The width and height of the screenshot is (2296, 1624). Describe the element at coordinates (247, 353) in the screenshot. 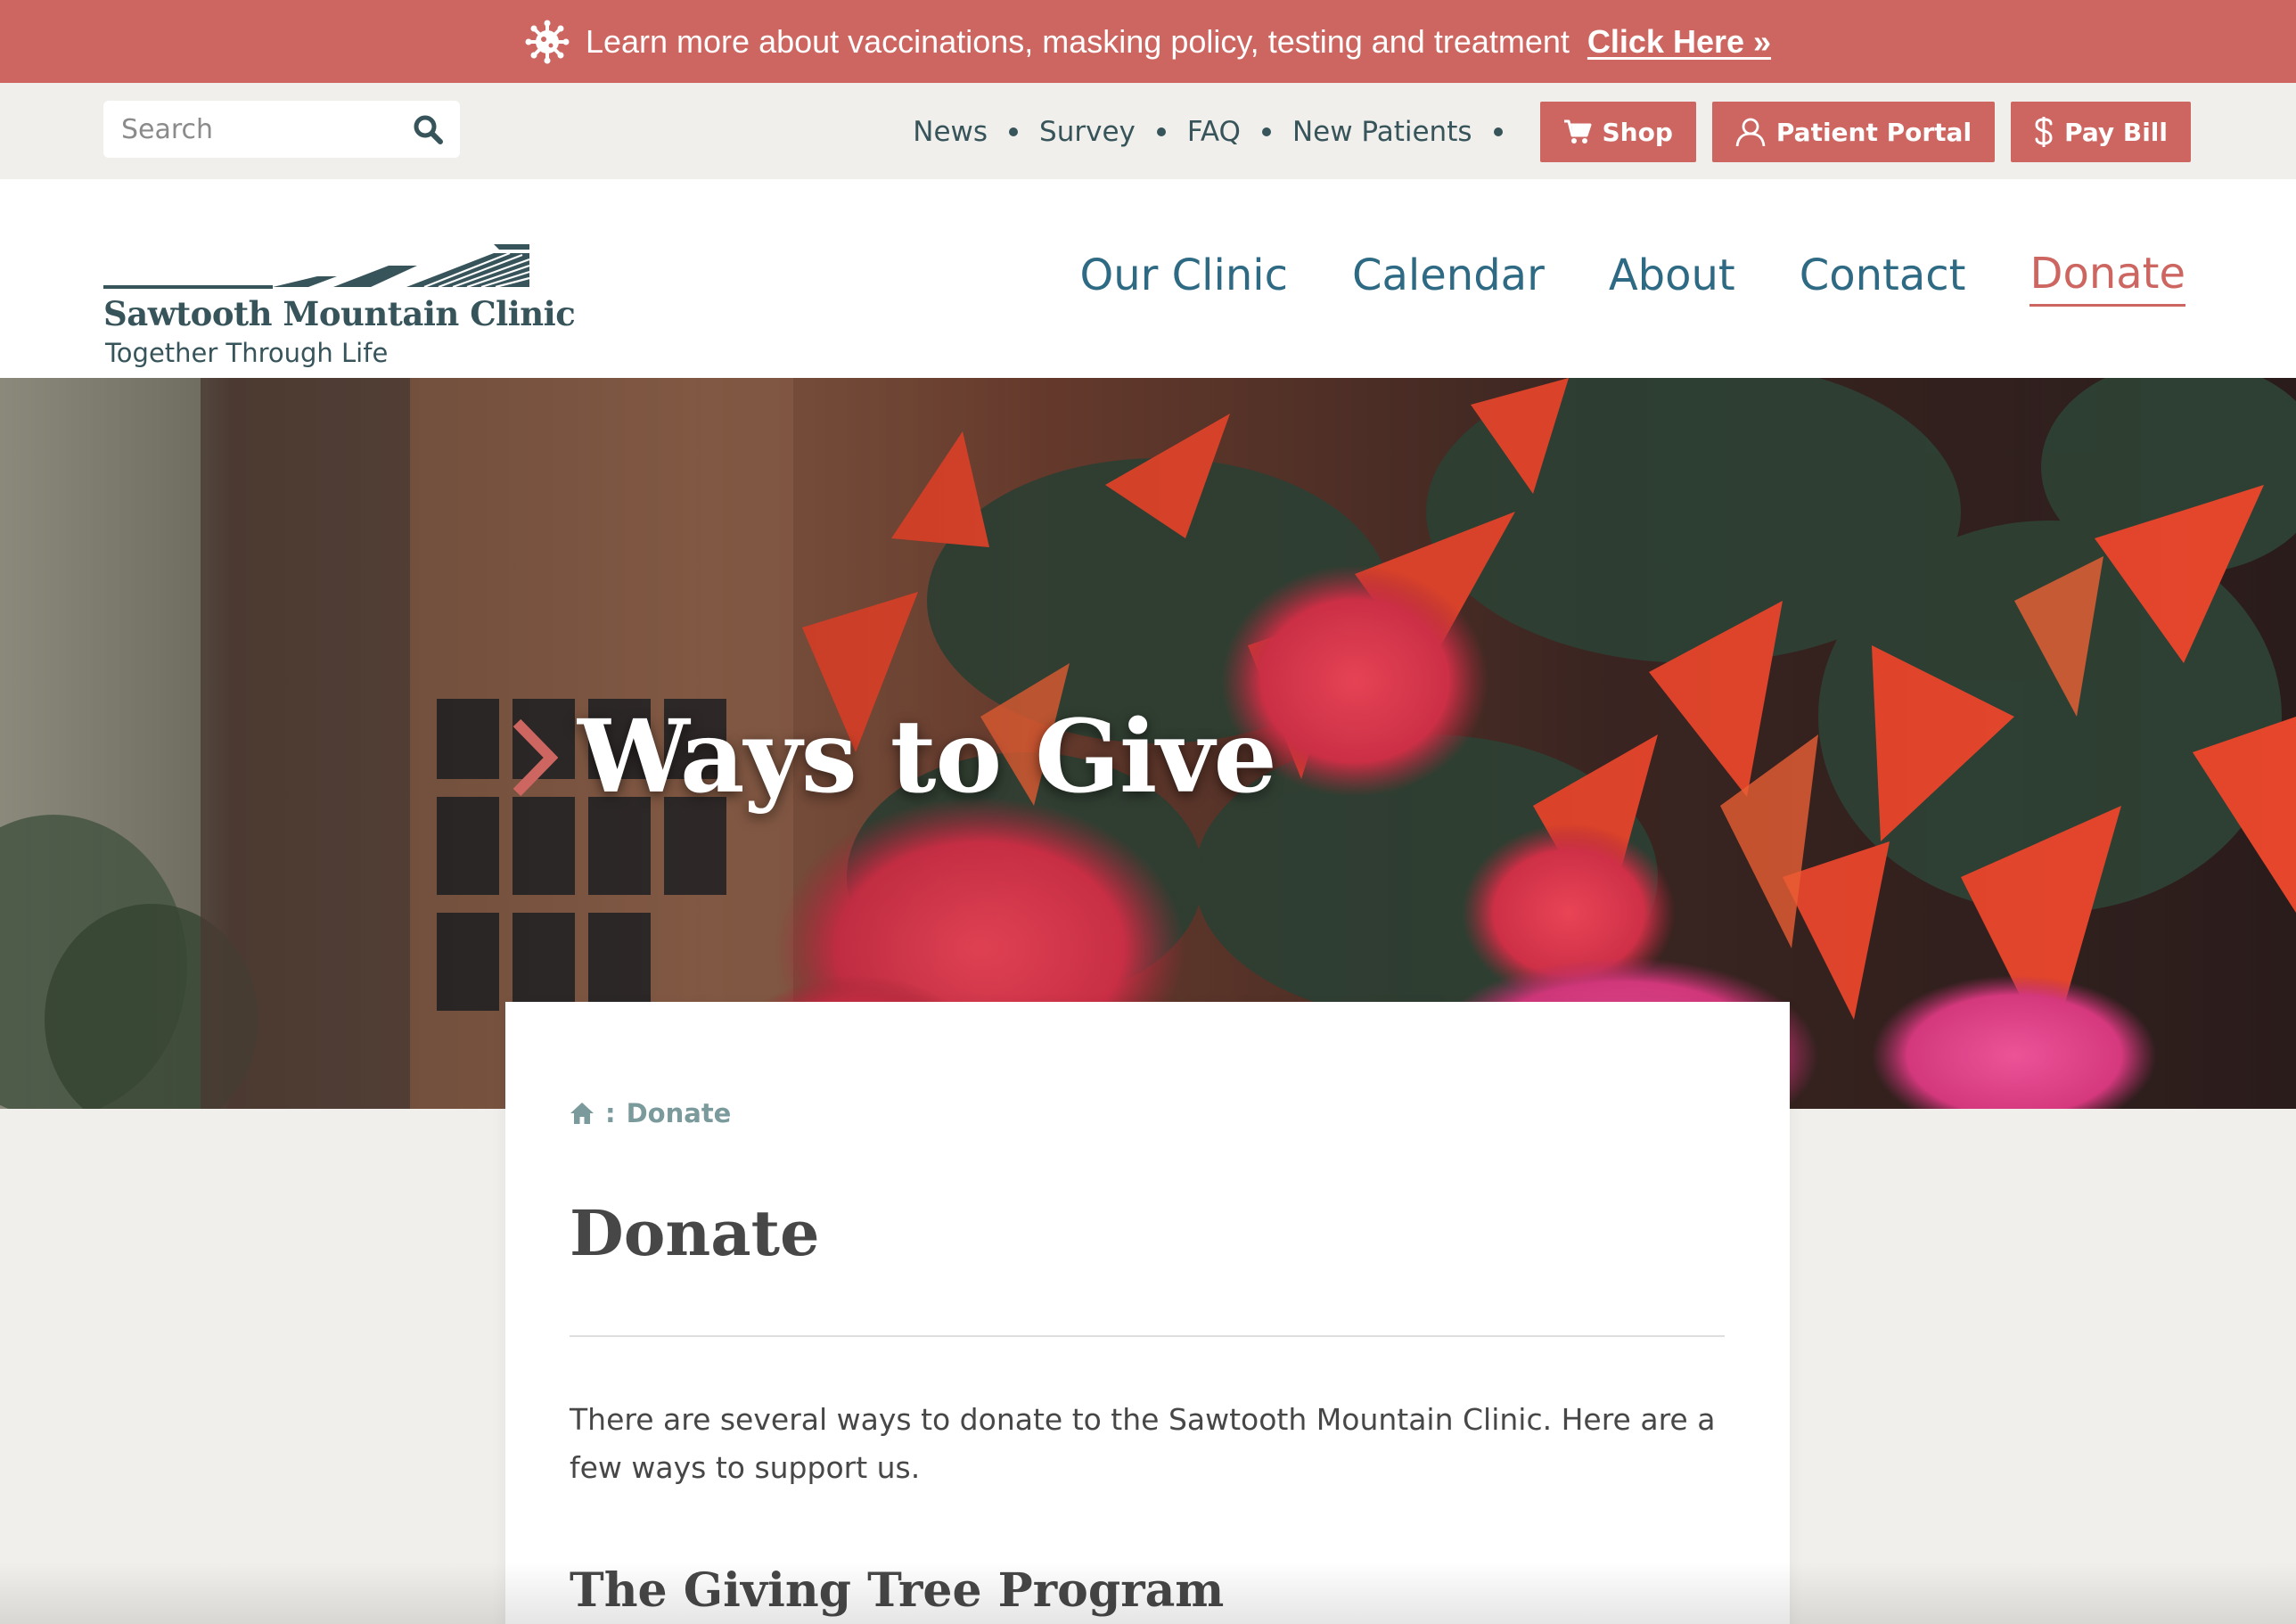

I see `logo-tagline: Together Through Life` at that location.